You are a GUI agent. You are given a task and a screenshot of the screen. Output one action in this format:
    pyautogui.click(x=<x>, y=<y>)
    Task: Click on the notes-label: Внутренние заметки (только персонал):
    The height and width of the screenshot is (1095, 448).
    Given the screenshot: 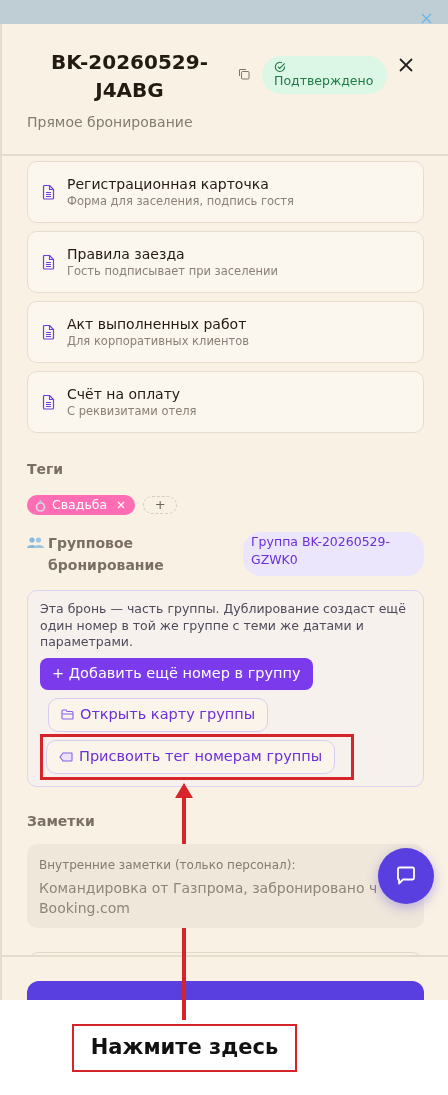 What is the action you would take?
    pyautogui.click(x=168, y=865)
    